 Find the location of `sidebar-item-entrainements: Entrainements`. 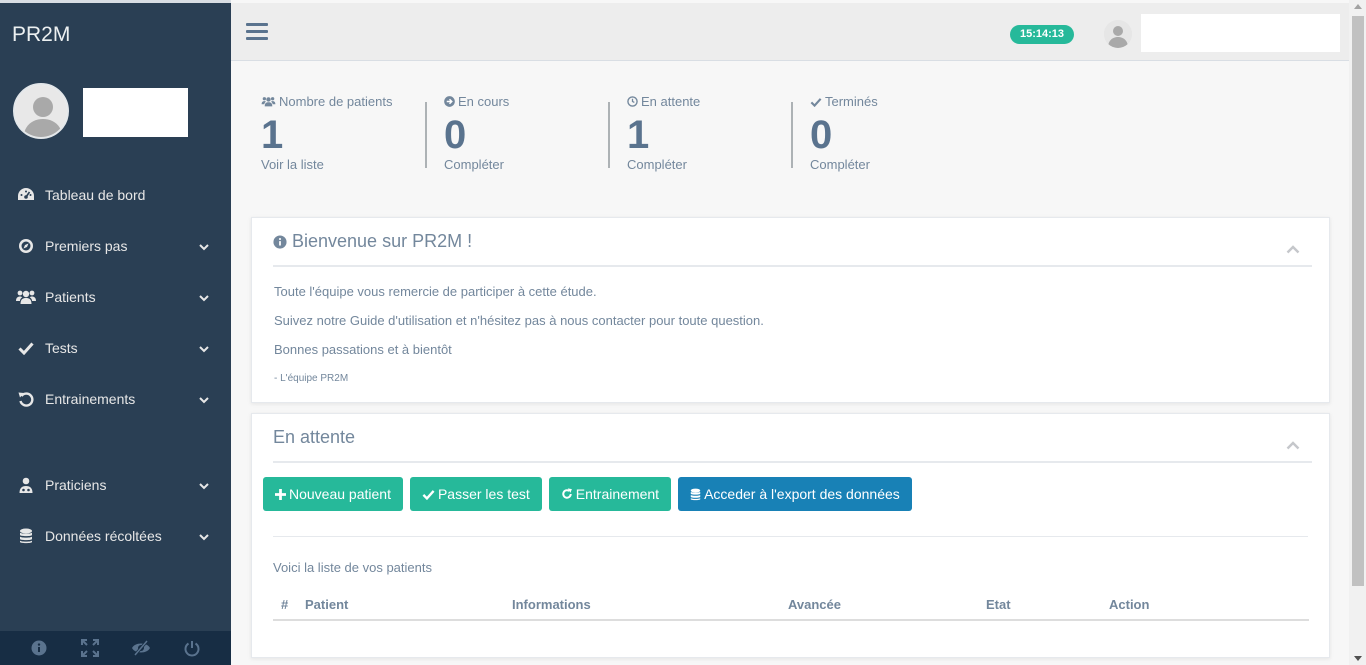

sidebar-item-entrainements: Entrainements is located at coordinates (115, 398).